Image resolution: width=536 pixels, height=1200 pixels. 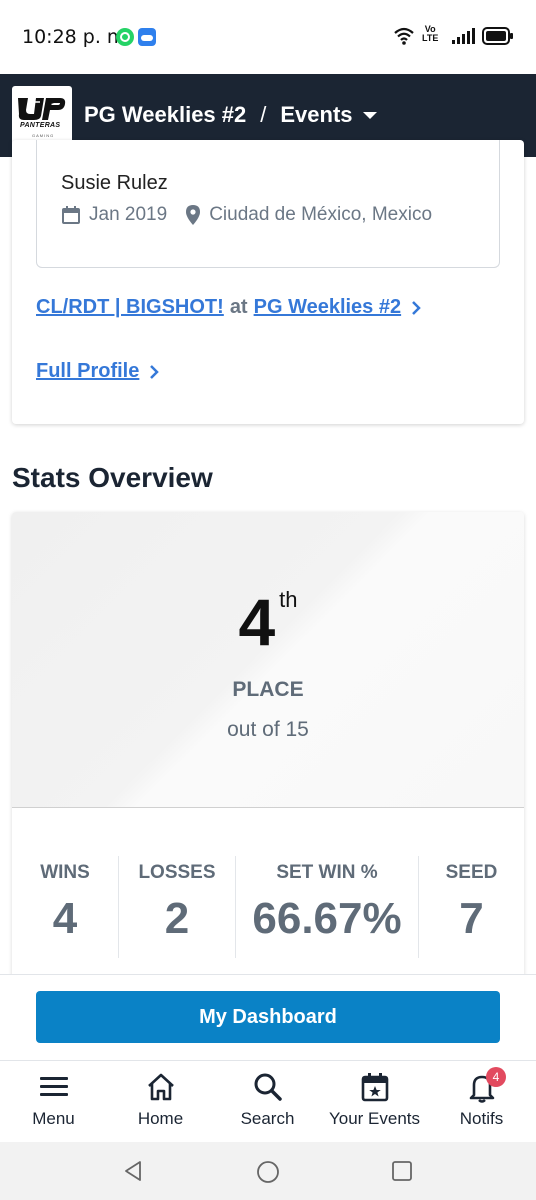 I want to click on caret-down-icon, so click(x=369, y=115).